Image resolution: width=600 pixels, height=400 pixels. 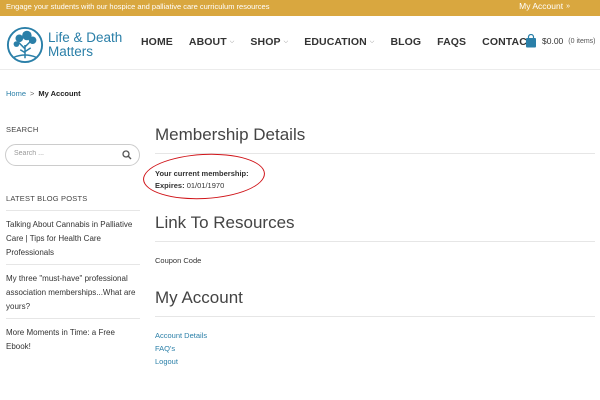 I want to click on breadcrumb-home: Home, so click(x=16, y=93).